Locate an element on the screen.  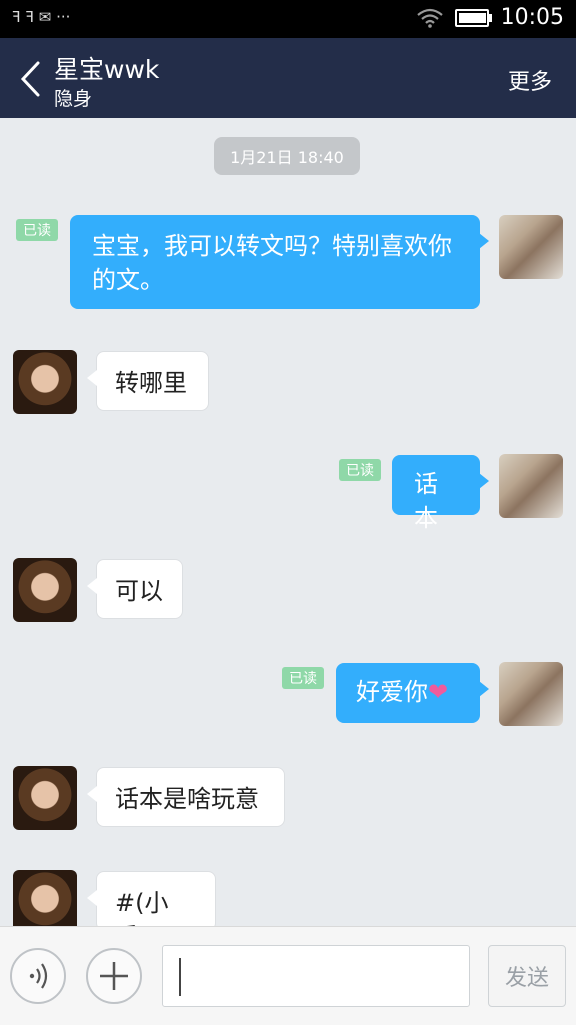
wifi-icon is located at coordinates (429, 18).